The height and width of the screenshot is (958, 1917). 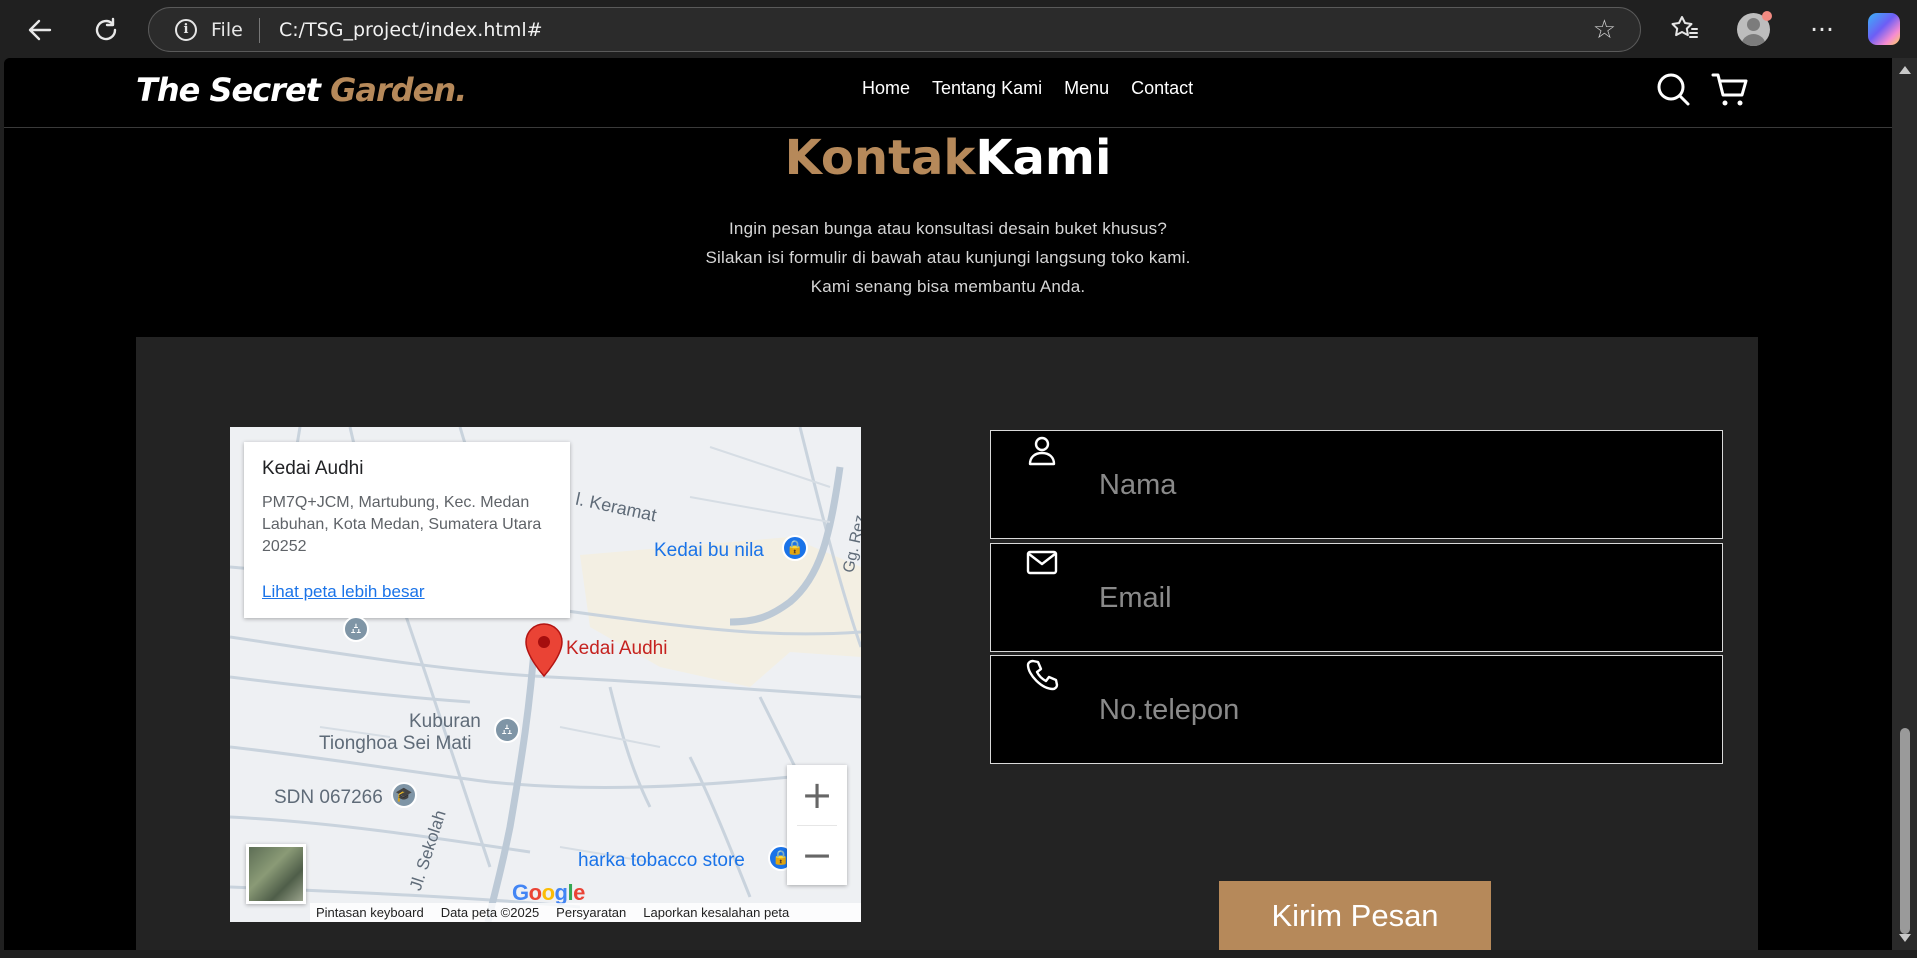 I want to click on cart-icon, so click(x=1730, y=90).